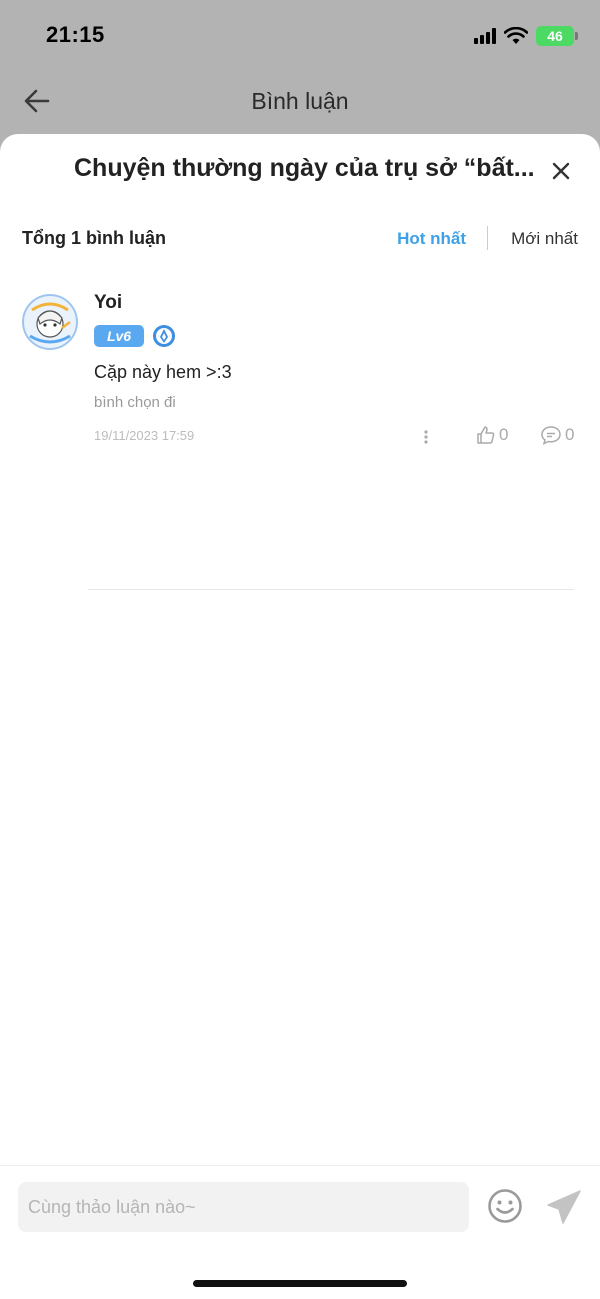 The image size is (600, 1299). What do you see at coordinates (336, 336) in the screenshot?
I see `user-badges: Lv6` at bounding box center [336, 336].